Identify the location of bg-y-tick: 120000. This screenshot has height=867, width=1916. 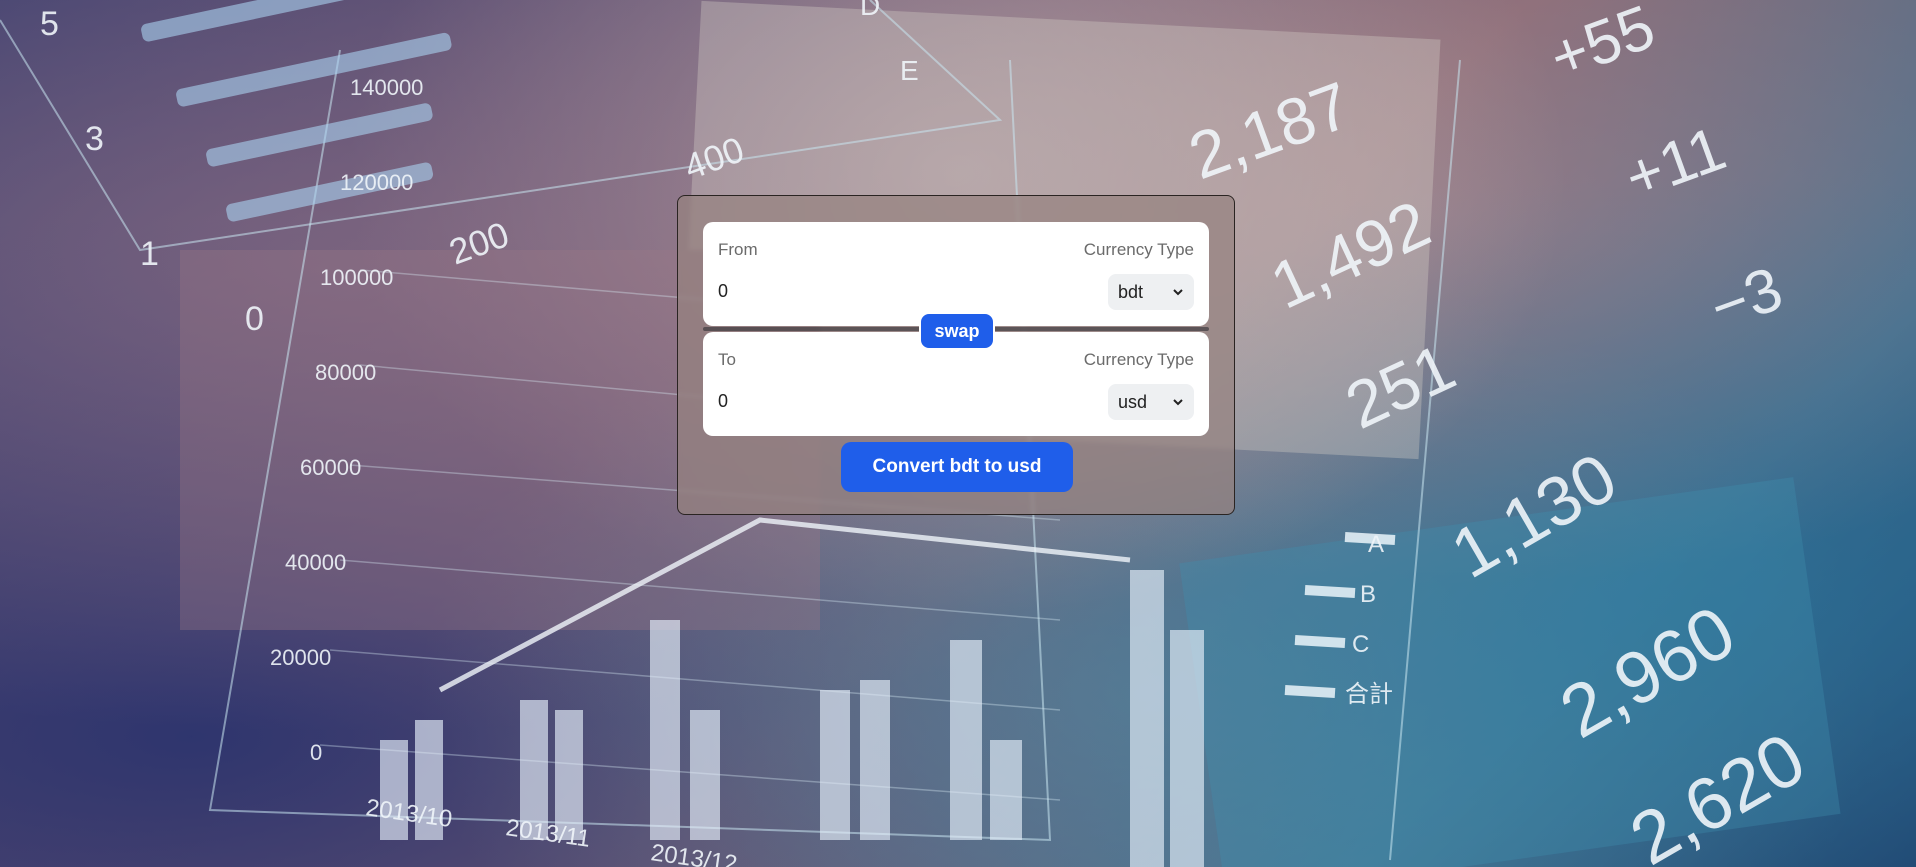
(376, 182).